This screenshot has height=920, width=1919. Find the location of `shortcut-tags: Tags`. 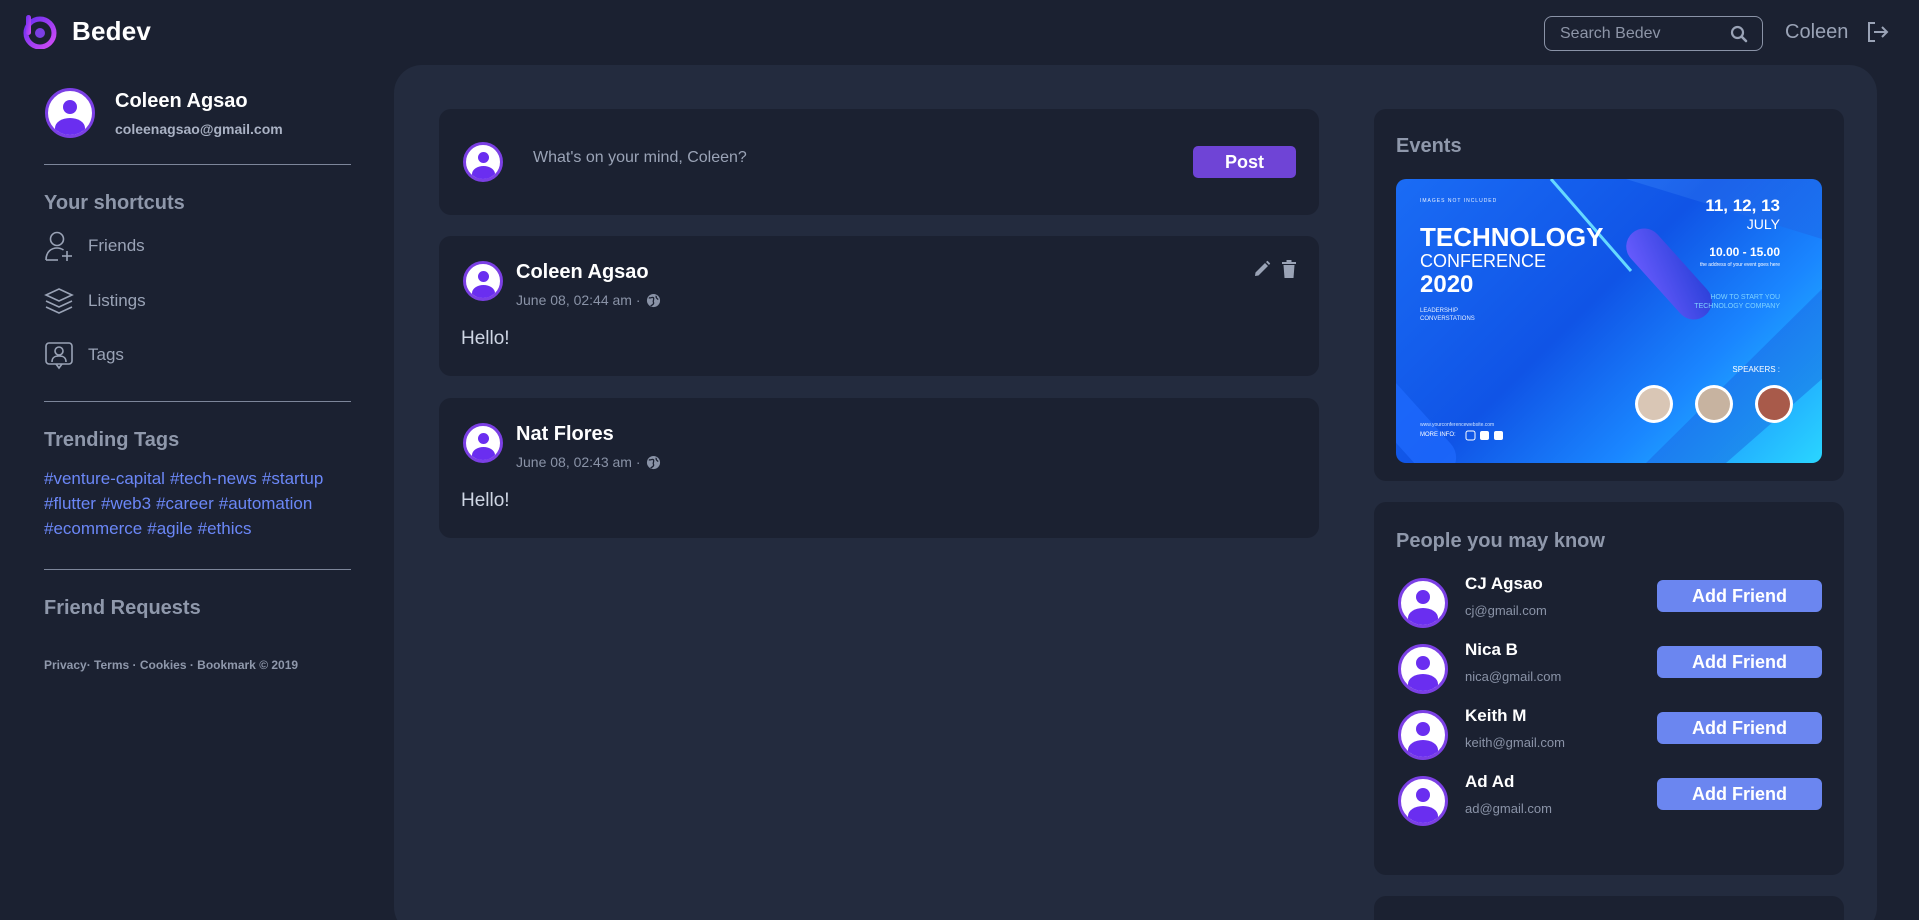

shortcut-tags: Tags is located at coordinates (84, 355).